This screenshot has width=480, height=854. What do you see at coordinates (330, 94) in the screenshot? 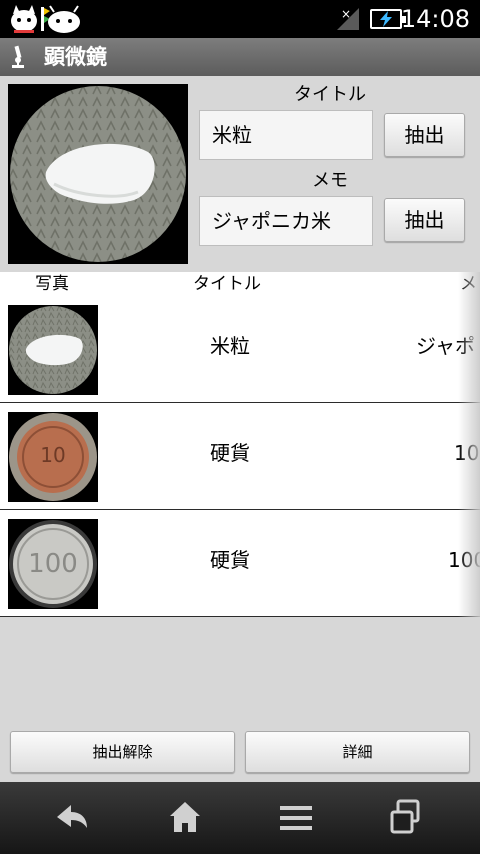
I see `title-label: タイトル` at bounding box center [330, 94].